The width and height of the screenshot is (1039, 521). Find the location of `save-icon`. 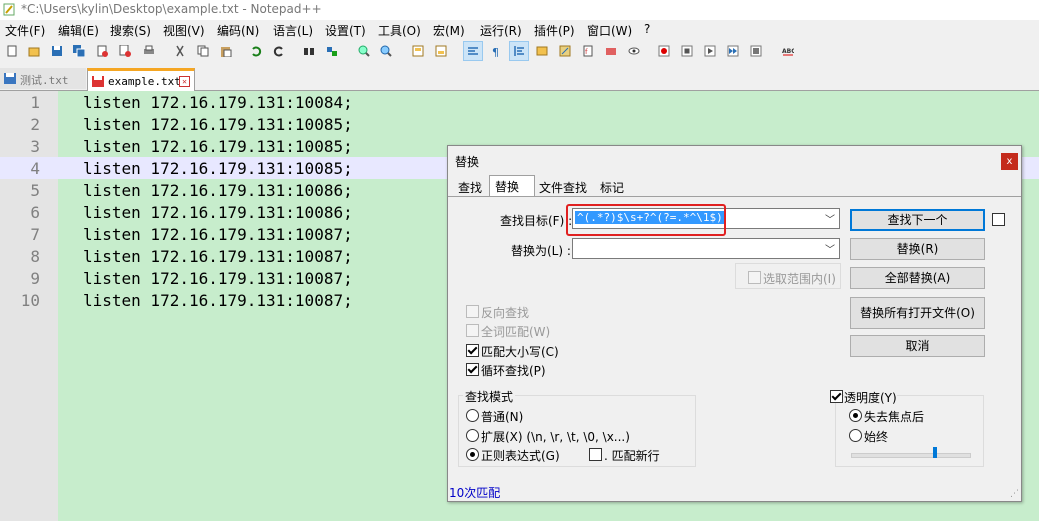

save-icon is located at coordinates (57, 51).